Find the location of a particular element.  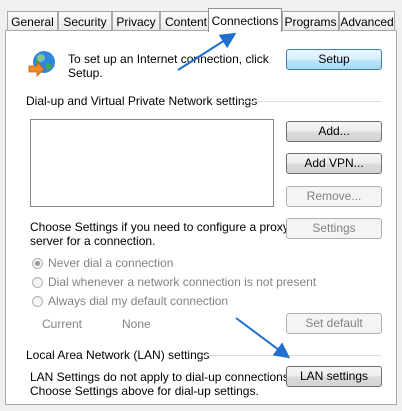

lan-settings-button: LAN settings is located at coordinates (334, 376).